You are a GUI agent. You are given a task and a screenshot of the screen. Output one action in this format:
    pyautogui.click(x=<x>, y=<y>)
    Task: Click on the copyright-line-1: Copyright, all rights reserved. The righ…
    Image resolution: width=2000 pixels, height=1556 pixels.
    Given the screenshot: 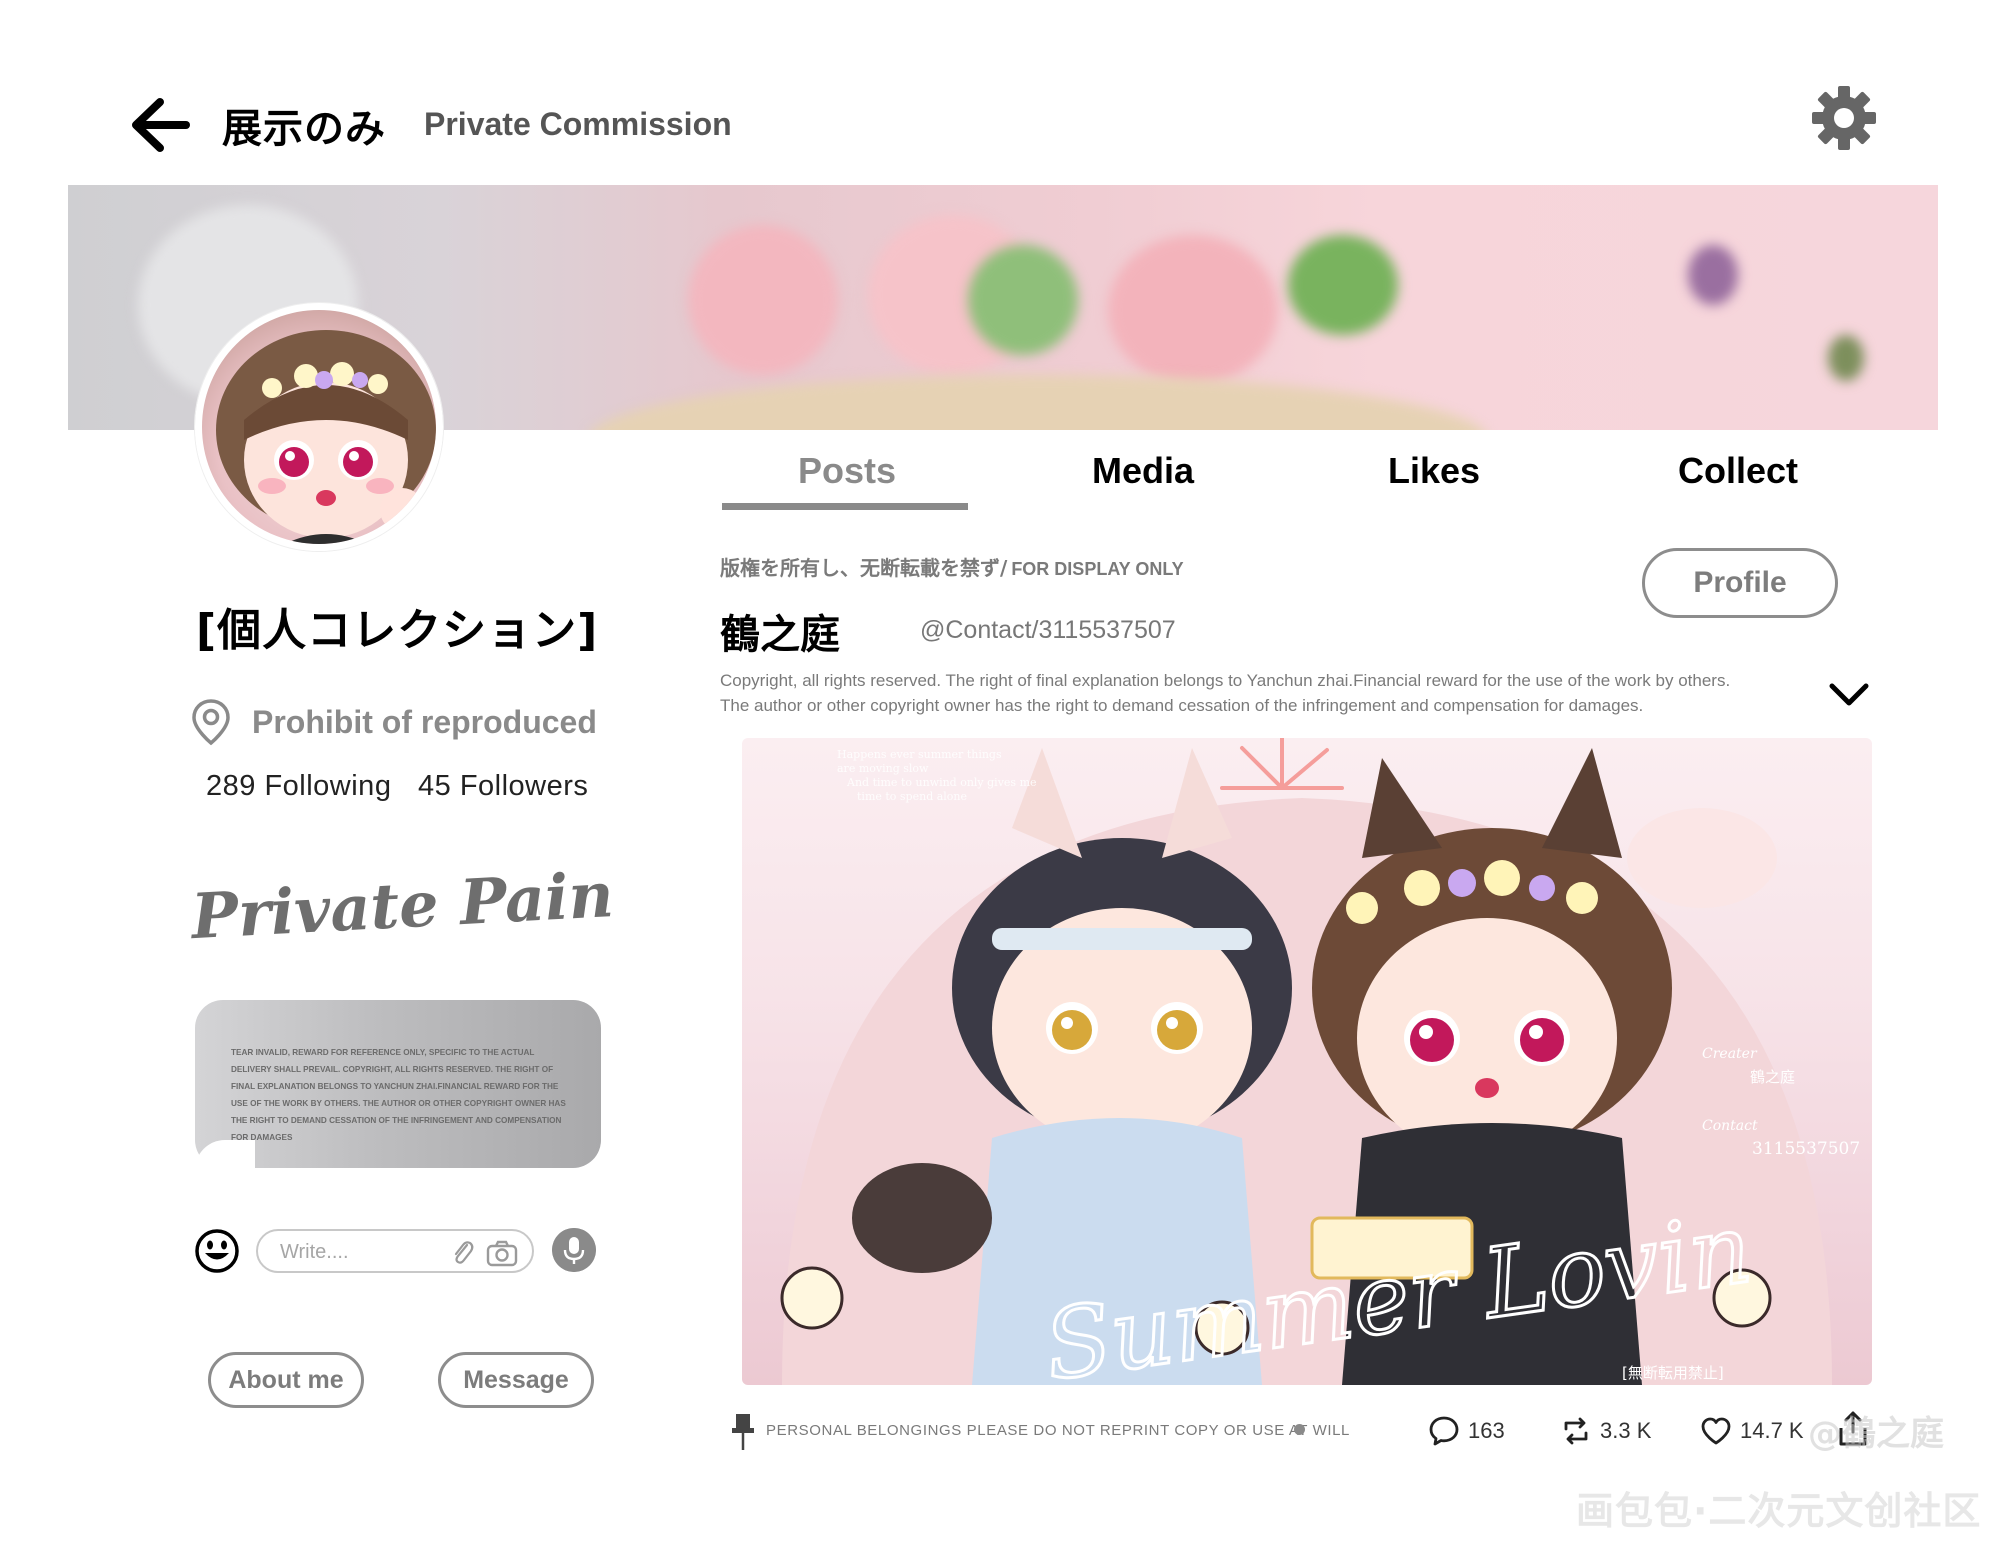 What is the action you would take?
    pyautogui.click(x=1225, y=680)
    